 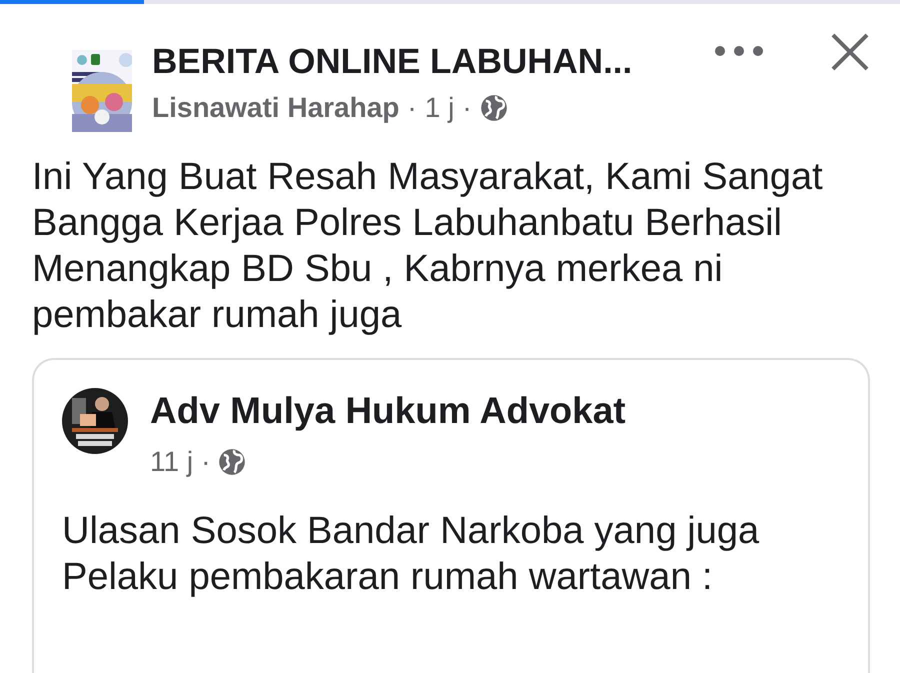 I want to click on page-name: Adv Mulya Hukum Advokat, so click(x=495, y=411).